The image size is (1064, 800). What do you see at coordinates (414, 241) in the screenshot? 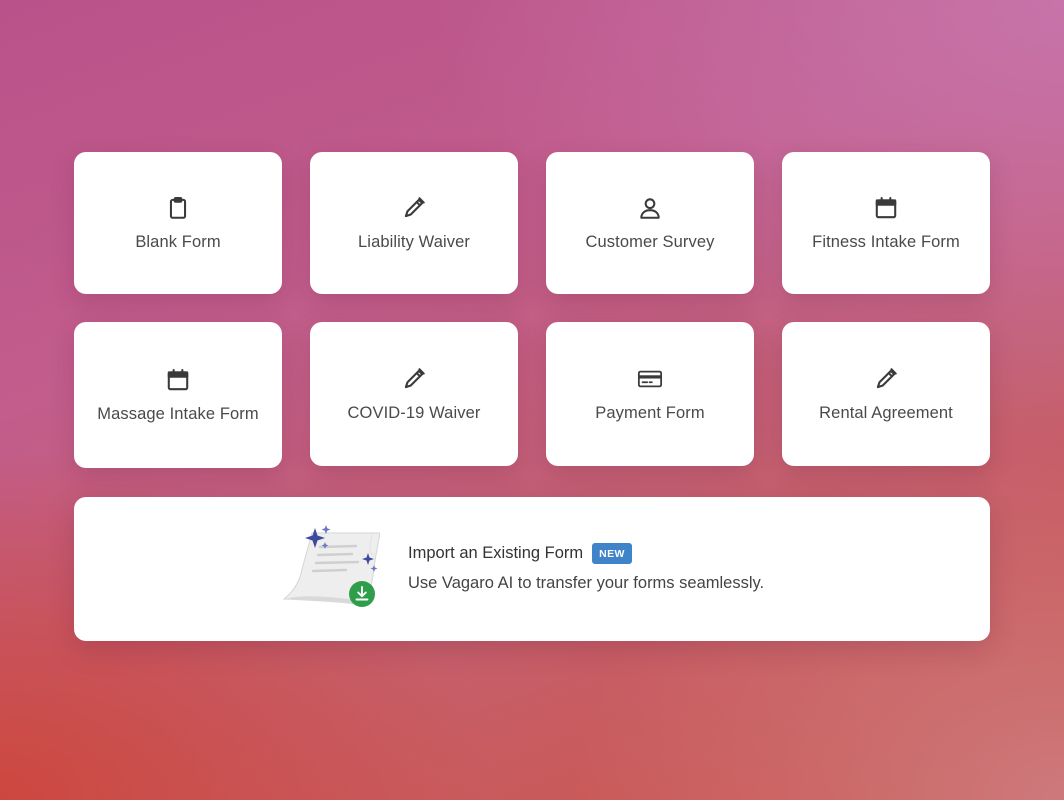
I see `template-label: Liability Waiver` at bounding box center [414, 241].